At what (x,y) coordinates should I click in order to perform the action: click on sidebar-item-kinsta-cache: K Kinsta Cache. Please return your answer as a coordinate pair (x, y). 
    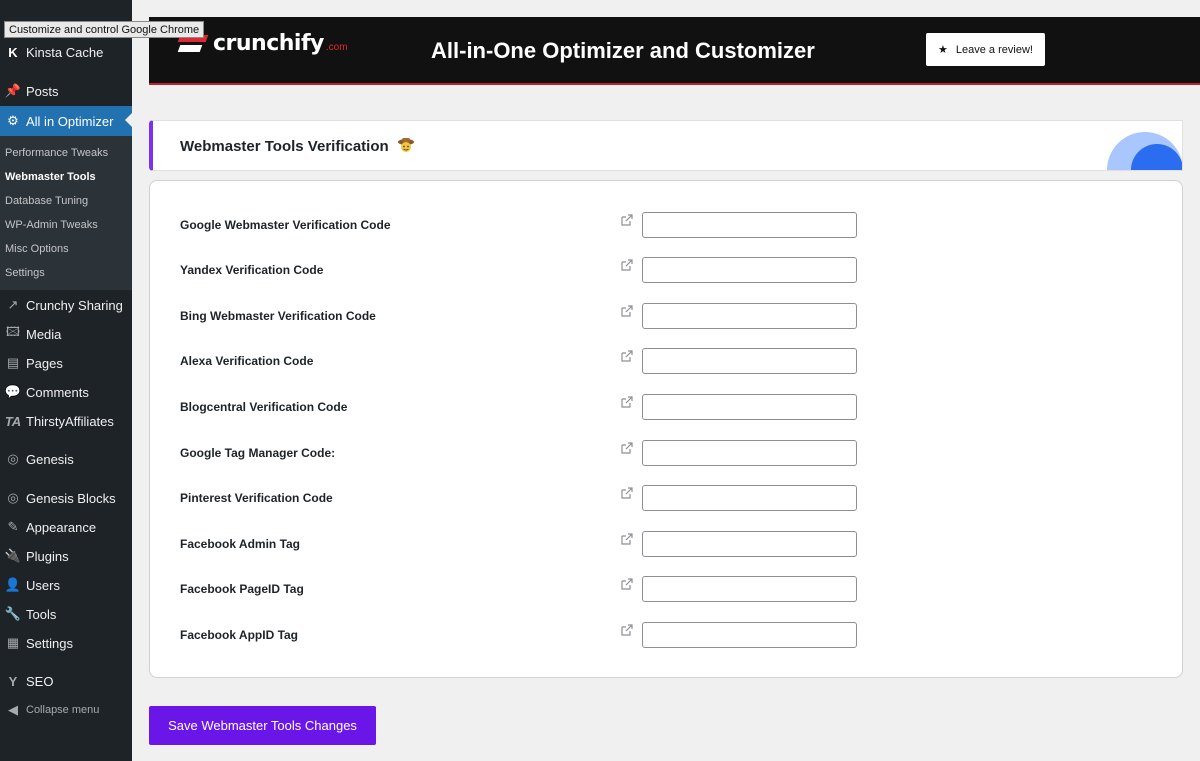
    Looking at the image, I should click on (66, 52).